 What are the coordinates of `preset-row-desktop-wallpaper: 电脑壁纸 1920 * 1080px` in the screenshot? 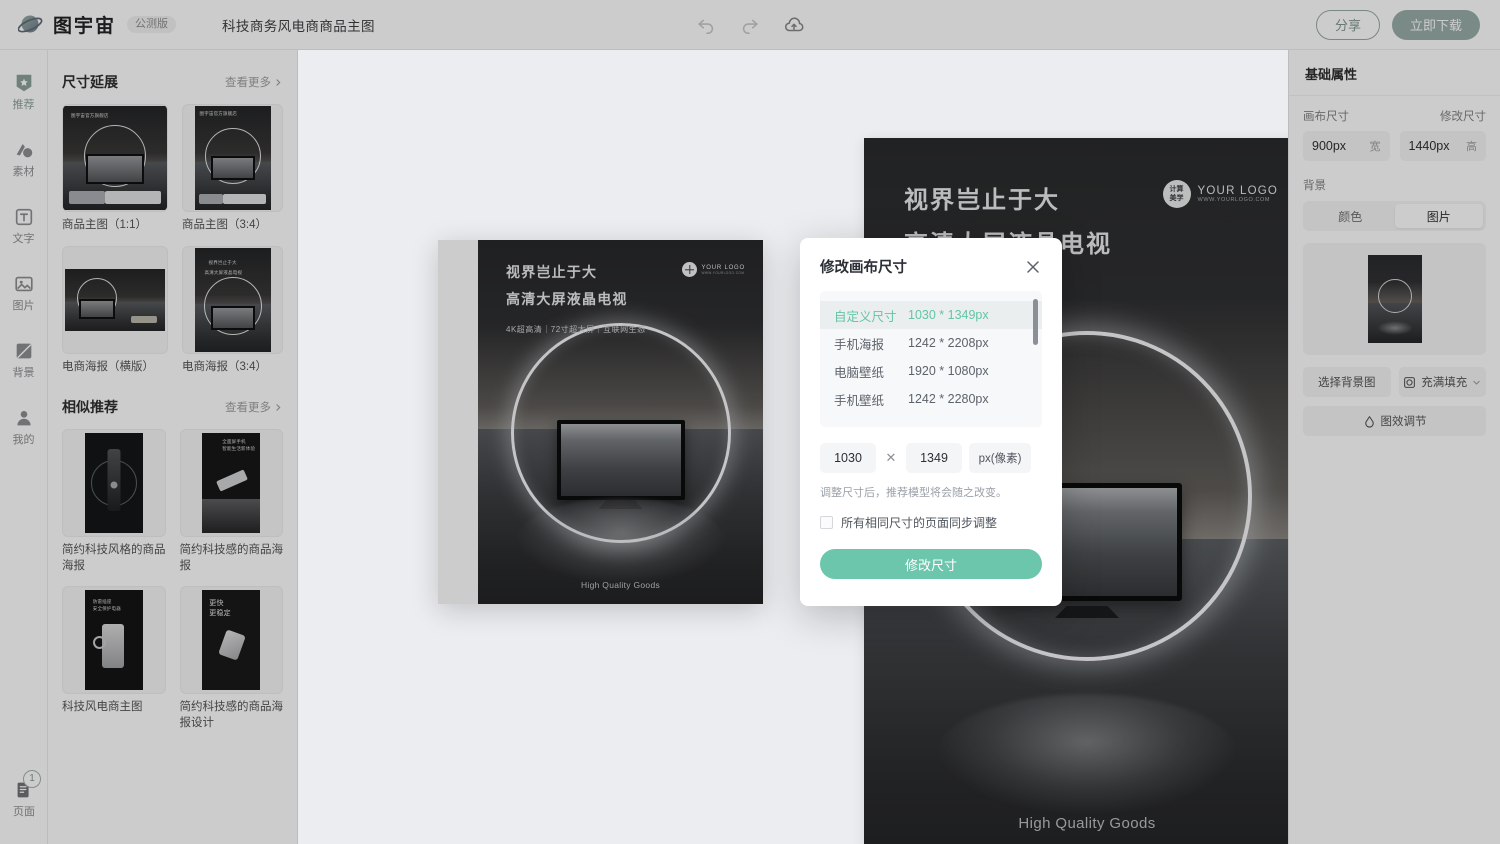 It's located at (931, 371).